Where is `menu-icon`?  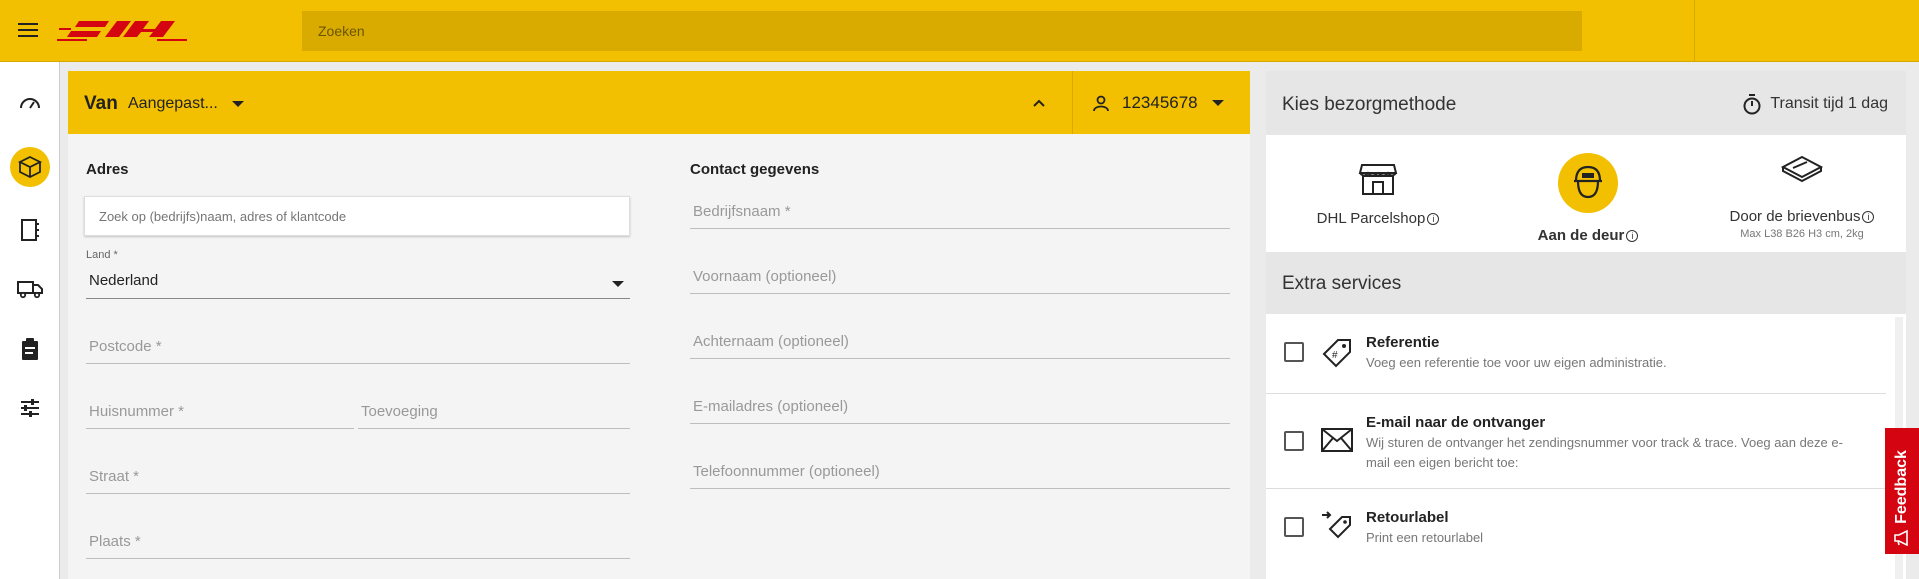
menu-icon is located at coordinates (28, 31).